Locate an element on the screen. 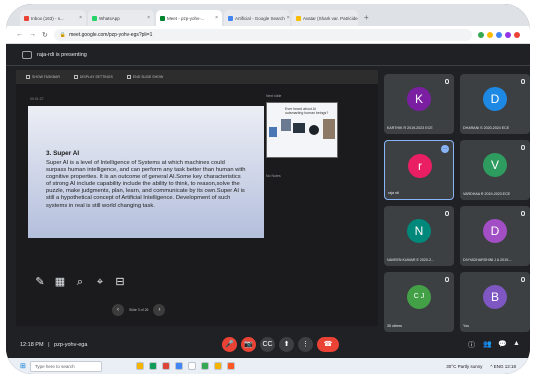 The image size is (536, 378). slides-grid-icon: ▦ is located at coordinates (60, 282).